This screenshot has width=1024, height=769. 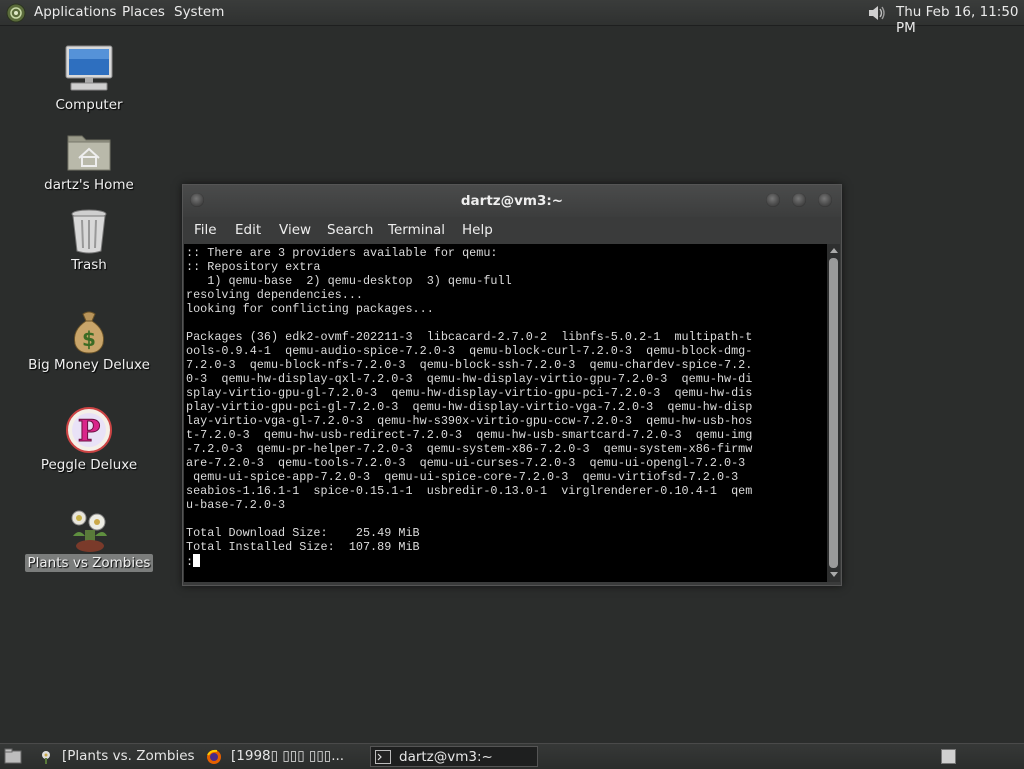 I want to click on desktop-icon-label: Computer, so click(x=89, y=105).